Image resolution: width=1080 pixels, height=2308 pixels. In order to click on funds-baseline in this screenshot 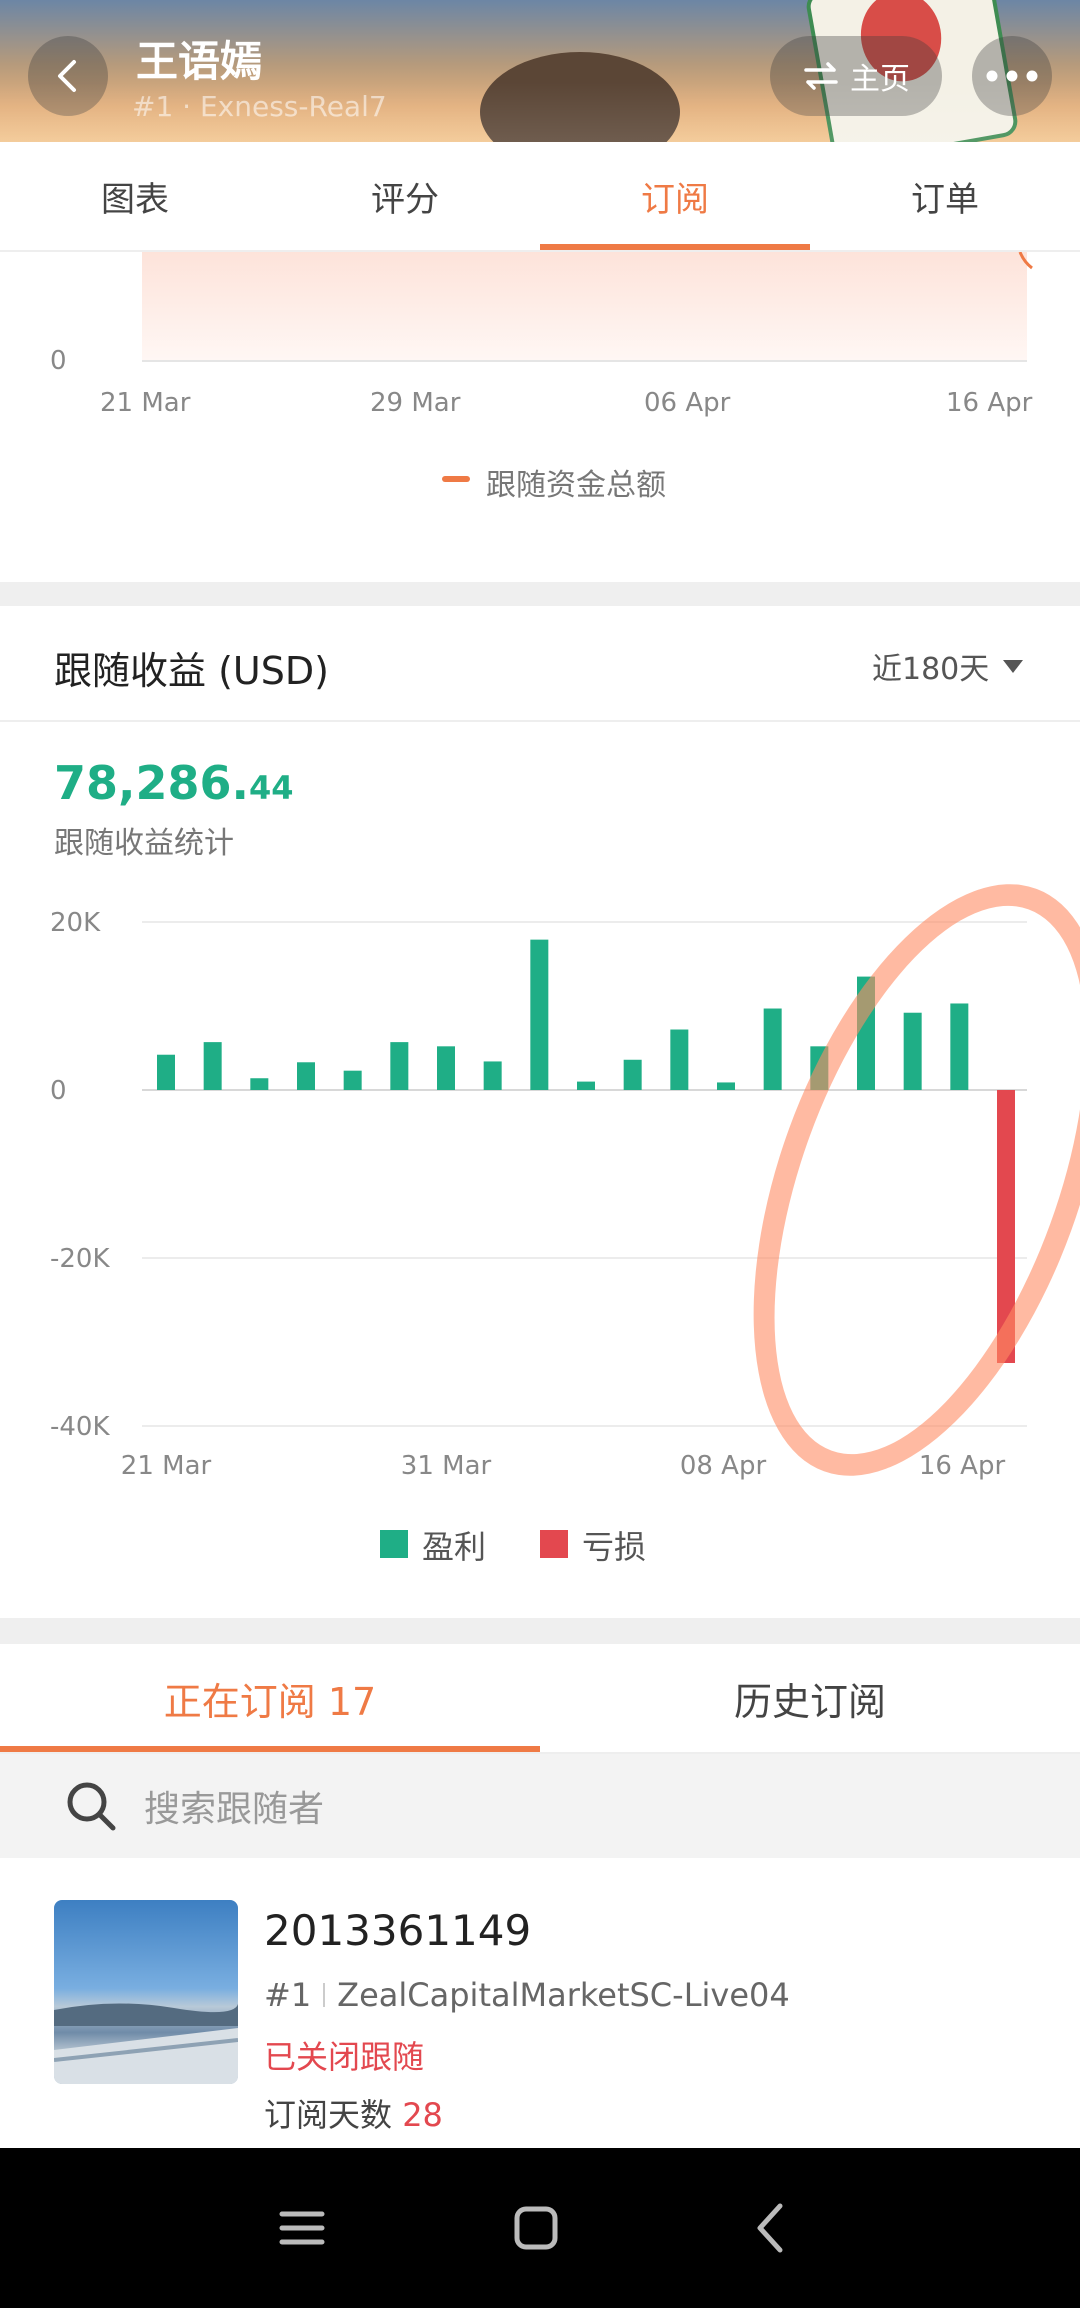, I will do `click(584, 361)`.